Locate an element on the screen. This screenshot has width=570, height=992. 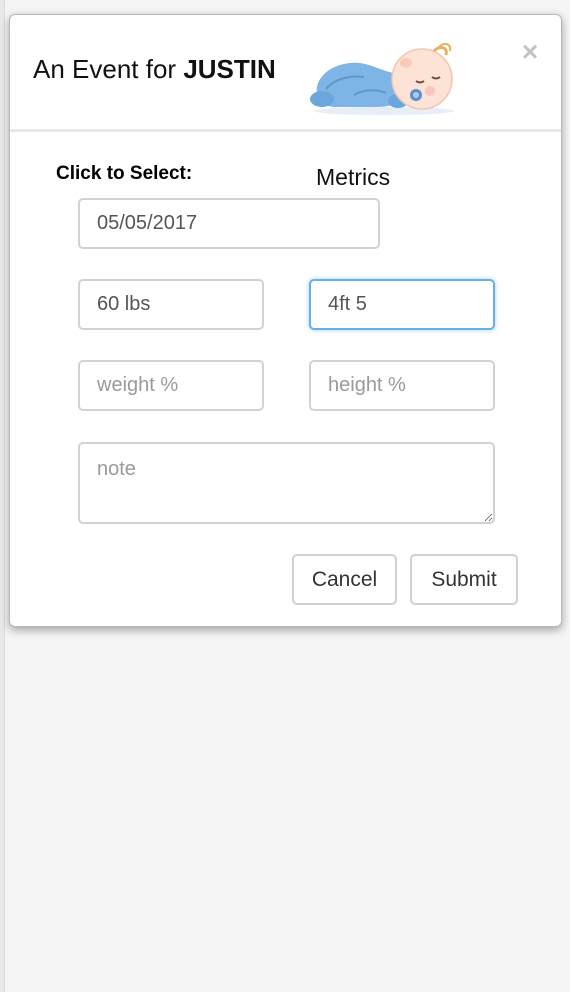
metrics-heading: Metrics is located at coordinates (353, 177).